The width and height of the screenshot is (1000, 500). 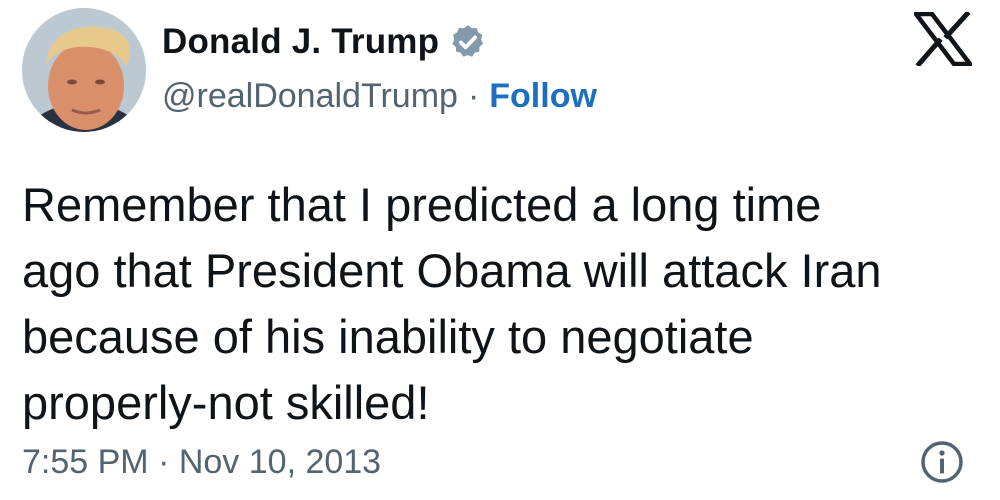 I want to click on author-display-name: Donald J. Trump, so click(x=300, y=42).